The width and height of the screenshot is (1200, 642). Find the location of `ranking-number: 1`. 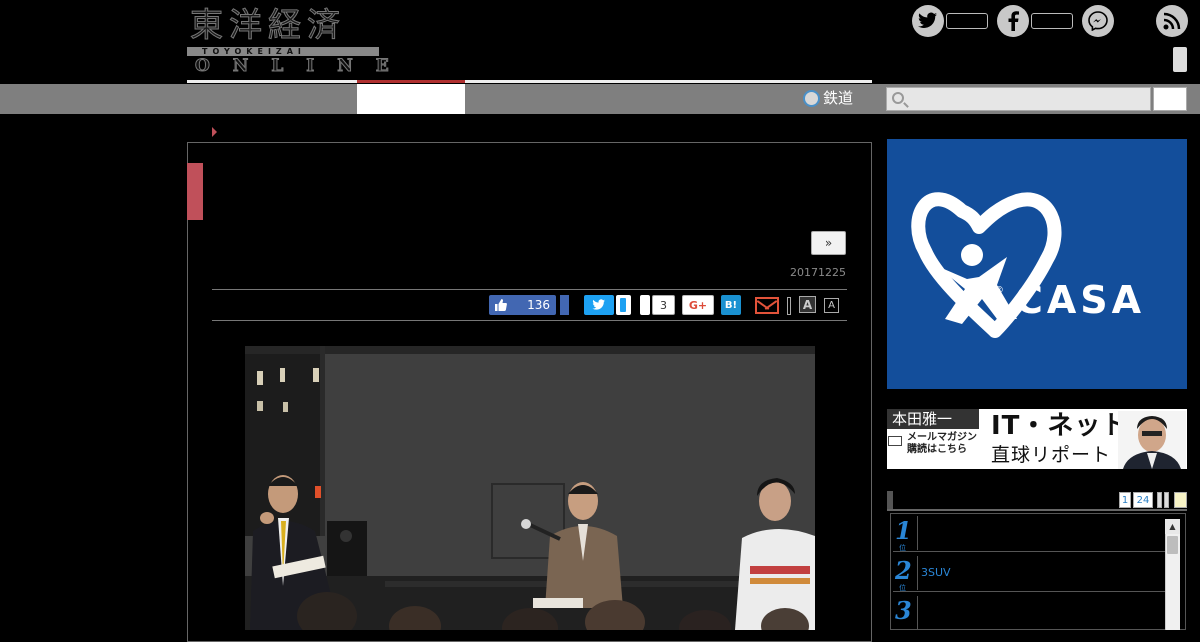

ranking-number: 1 is located at coordinates (903, 530).